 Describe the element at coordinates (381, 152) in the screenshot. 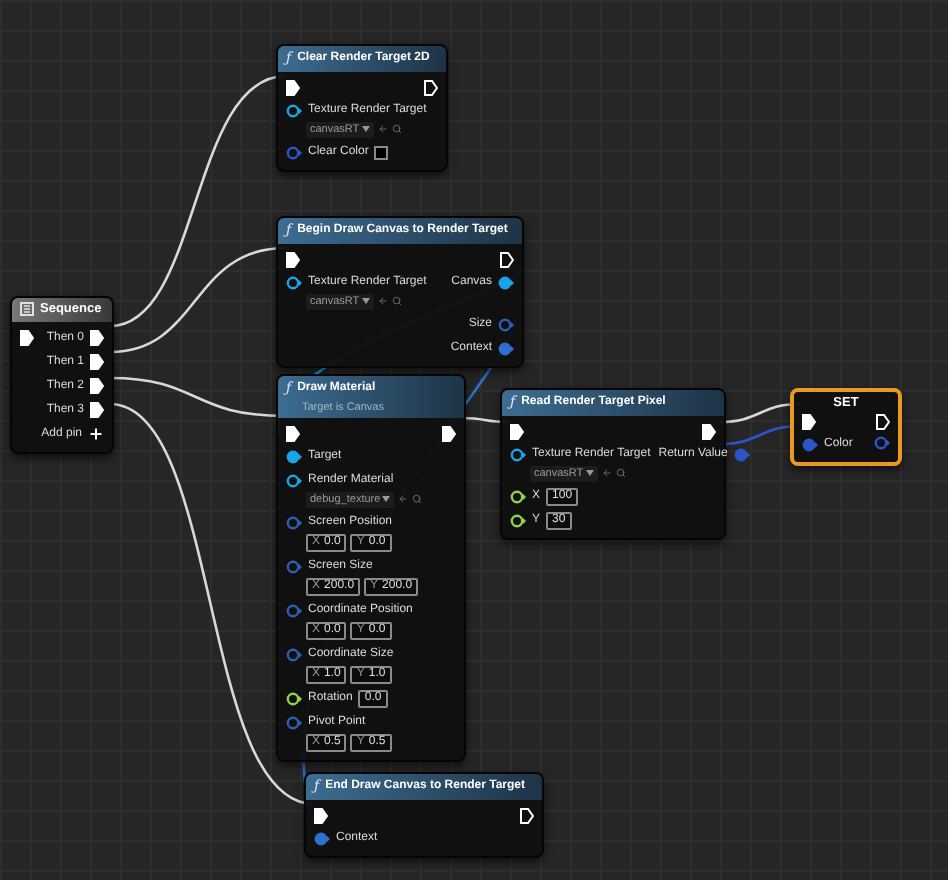

I see `color-swatch` at that location.